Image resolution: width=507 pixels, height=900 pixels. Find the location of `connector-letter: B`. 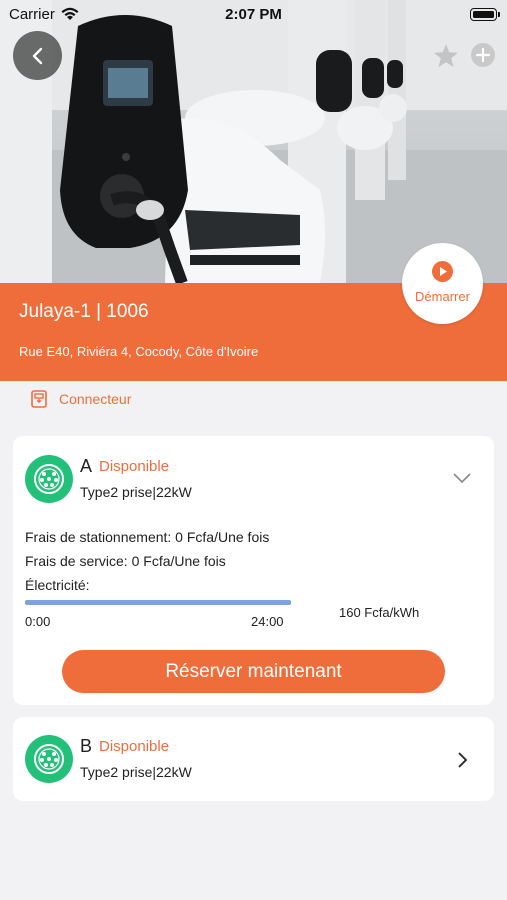

connector-letter: B is located at coordinates (86, 746).